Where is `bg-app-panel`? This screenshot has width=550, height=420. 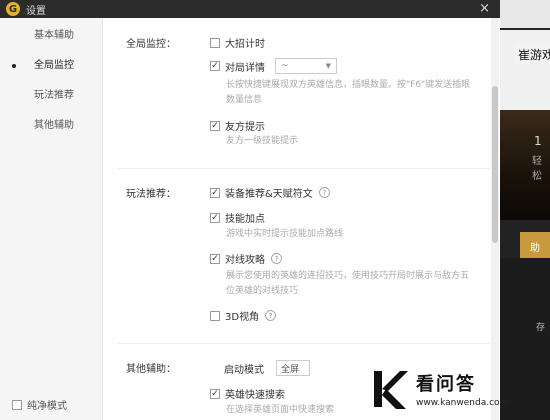
bg-app-panel is located at coordinates (525, 70).